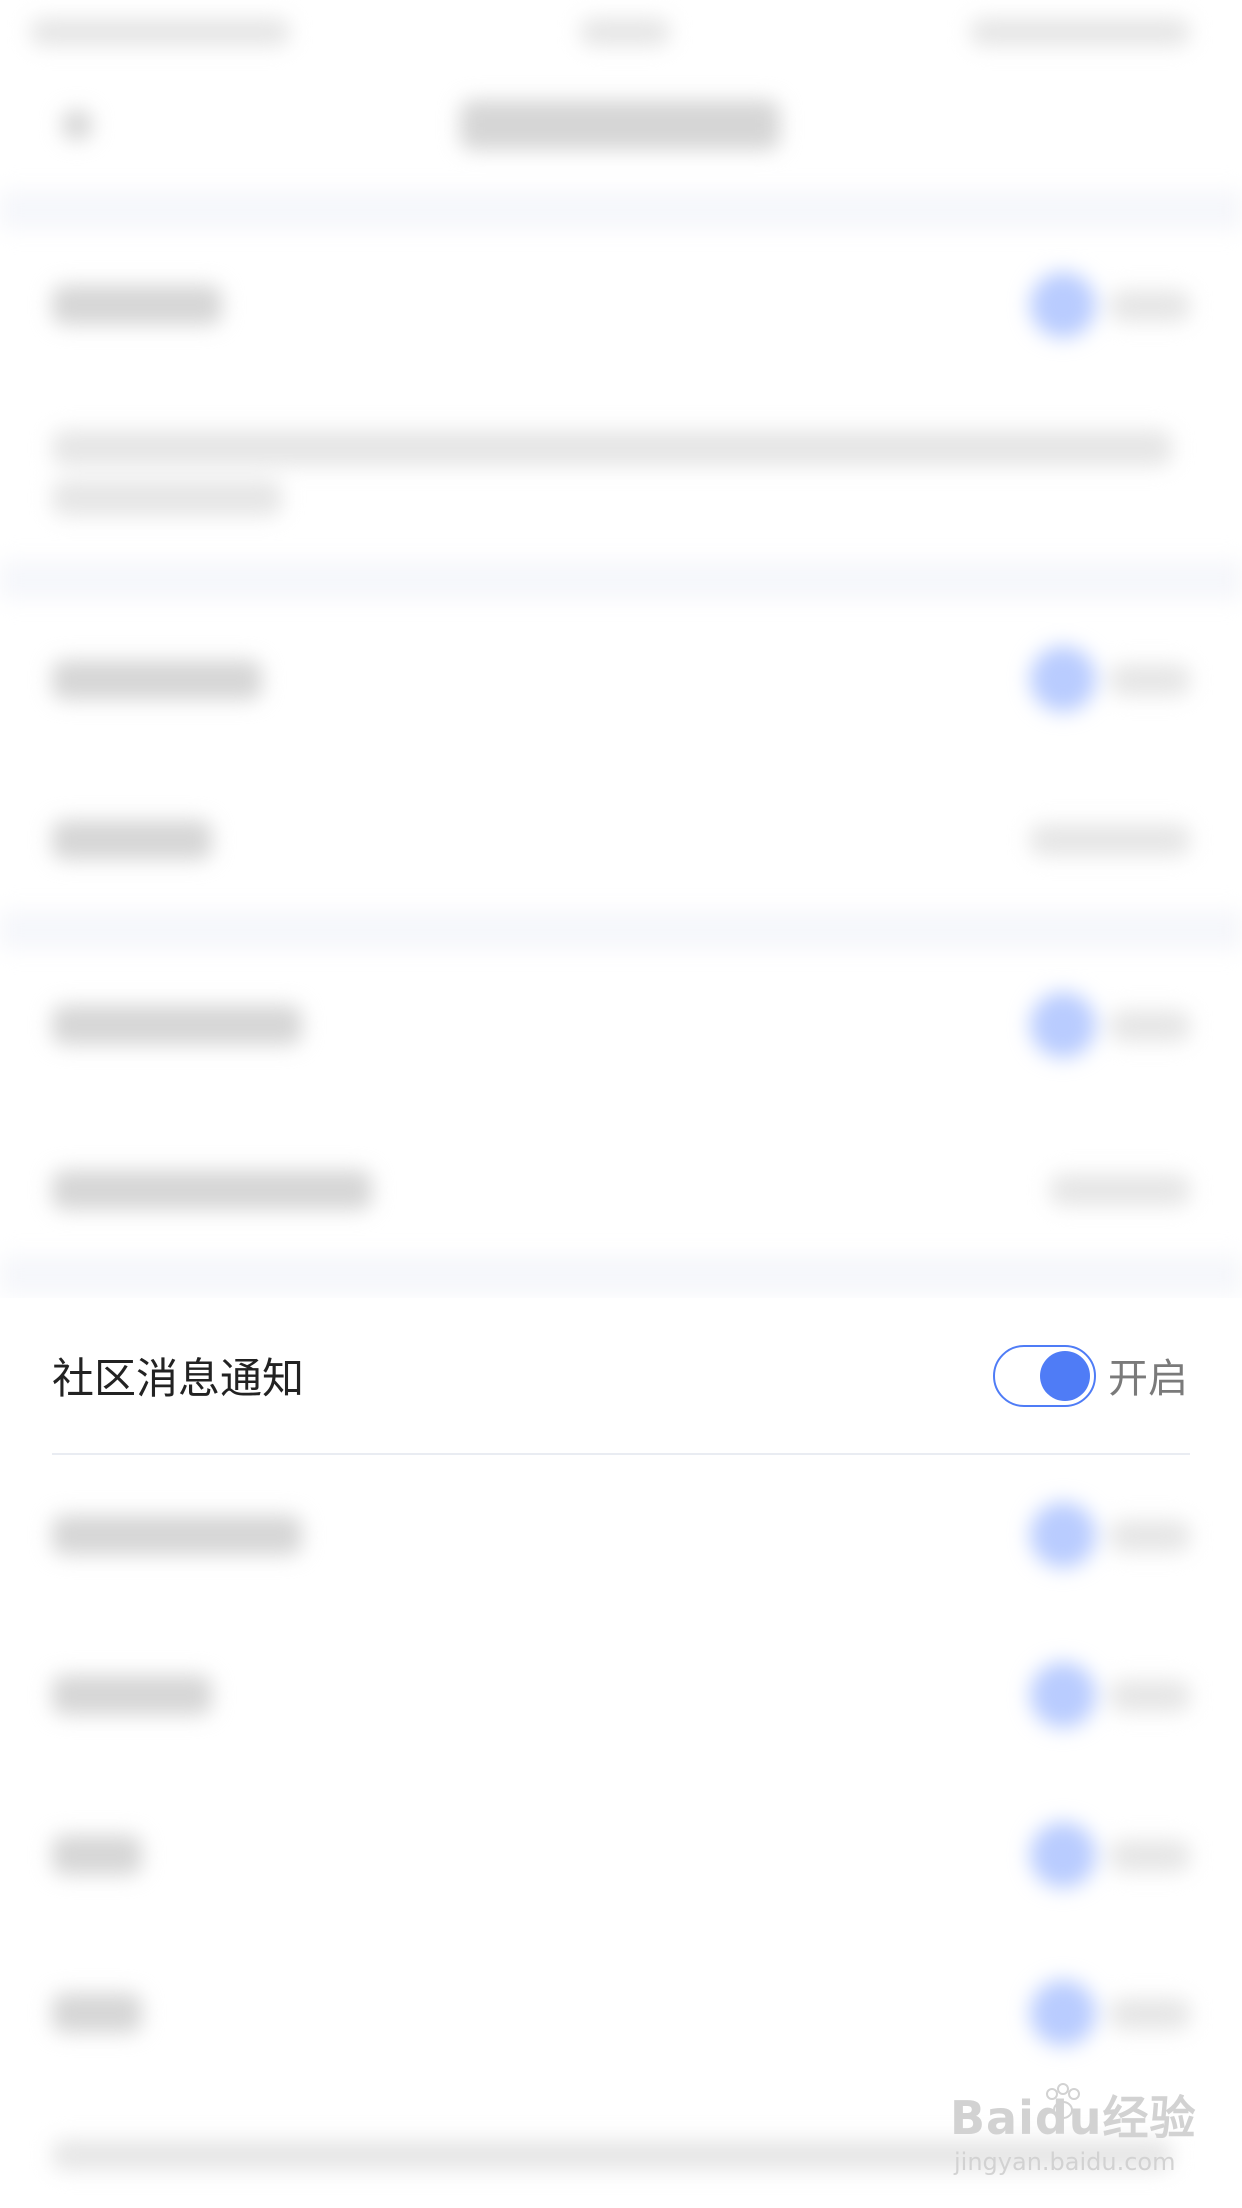 The width and height of the screenshot is (1242, 2208). What do you see at coordinates (1065, 2162) in the screenshot?
I see `watermark-url: jingyan.baidu.com` at bounding box center [1065, 2162].